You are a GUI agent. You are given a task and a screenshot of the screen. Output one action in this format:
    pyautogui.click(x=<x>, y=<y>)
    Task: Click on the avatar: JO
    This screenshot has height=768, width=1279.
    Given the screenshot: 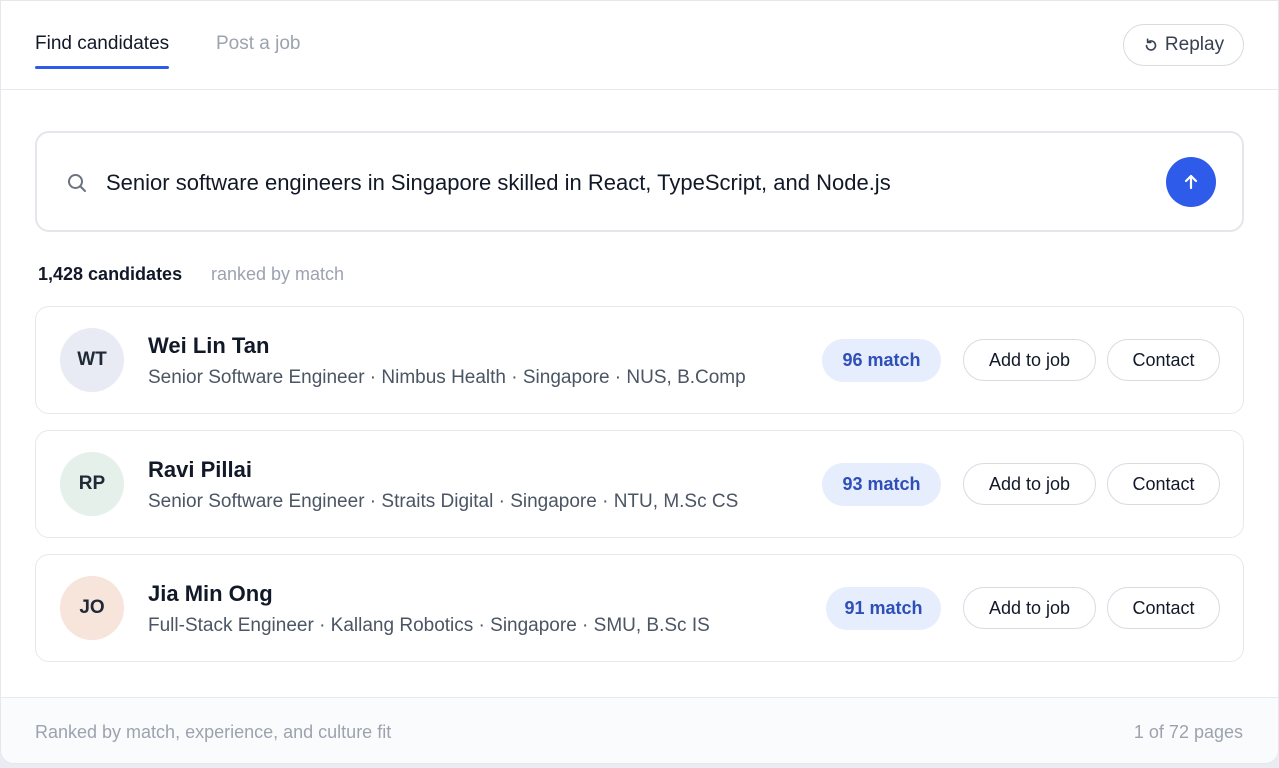 What is the action you would take?
    pyautogui.click(x=92, y=608)
    